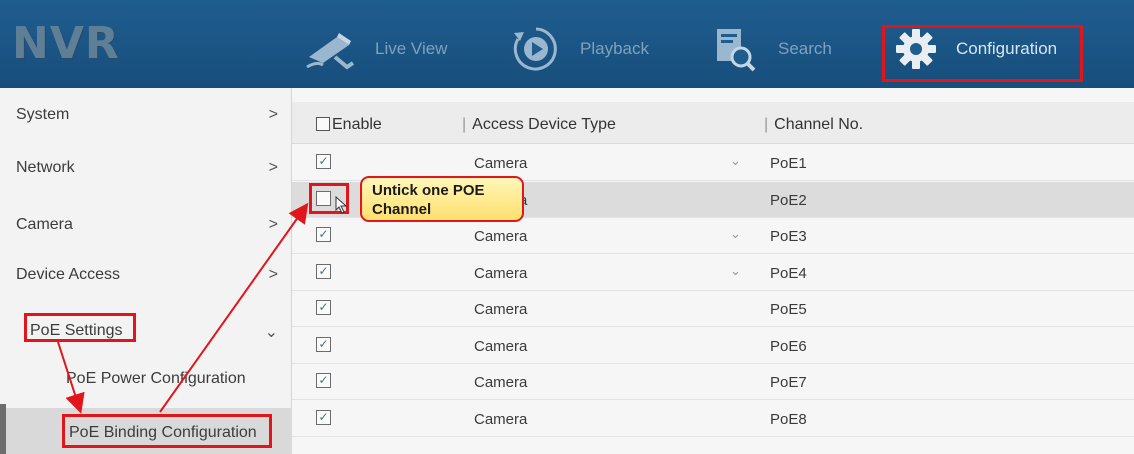 The image size is (1134, 454). Describe the element at coordinates (146, 275) in the screenshot. I see `sidebar-item-device-access: Device Access >` at that location.